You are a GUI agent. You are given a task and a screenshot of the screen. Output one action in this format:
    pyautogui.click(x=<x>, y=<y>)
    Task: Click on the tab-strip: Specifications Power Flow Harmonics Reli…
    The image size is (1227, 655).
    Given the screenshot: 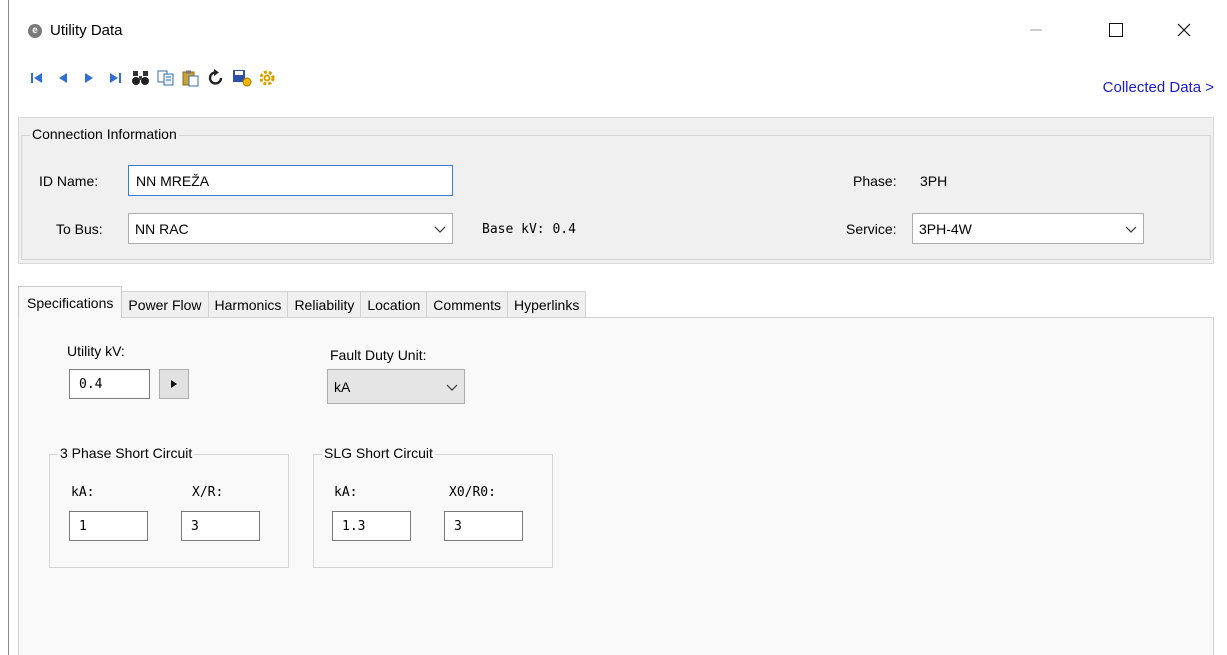 What is the action you would take?
    pyautogui.click(x=302, y=301)
    